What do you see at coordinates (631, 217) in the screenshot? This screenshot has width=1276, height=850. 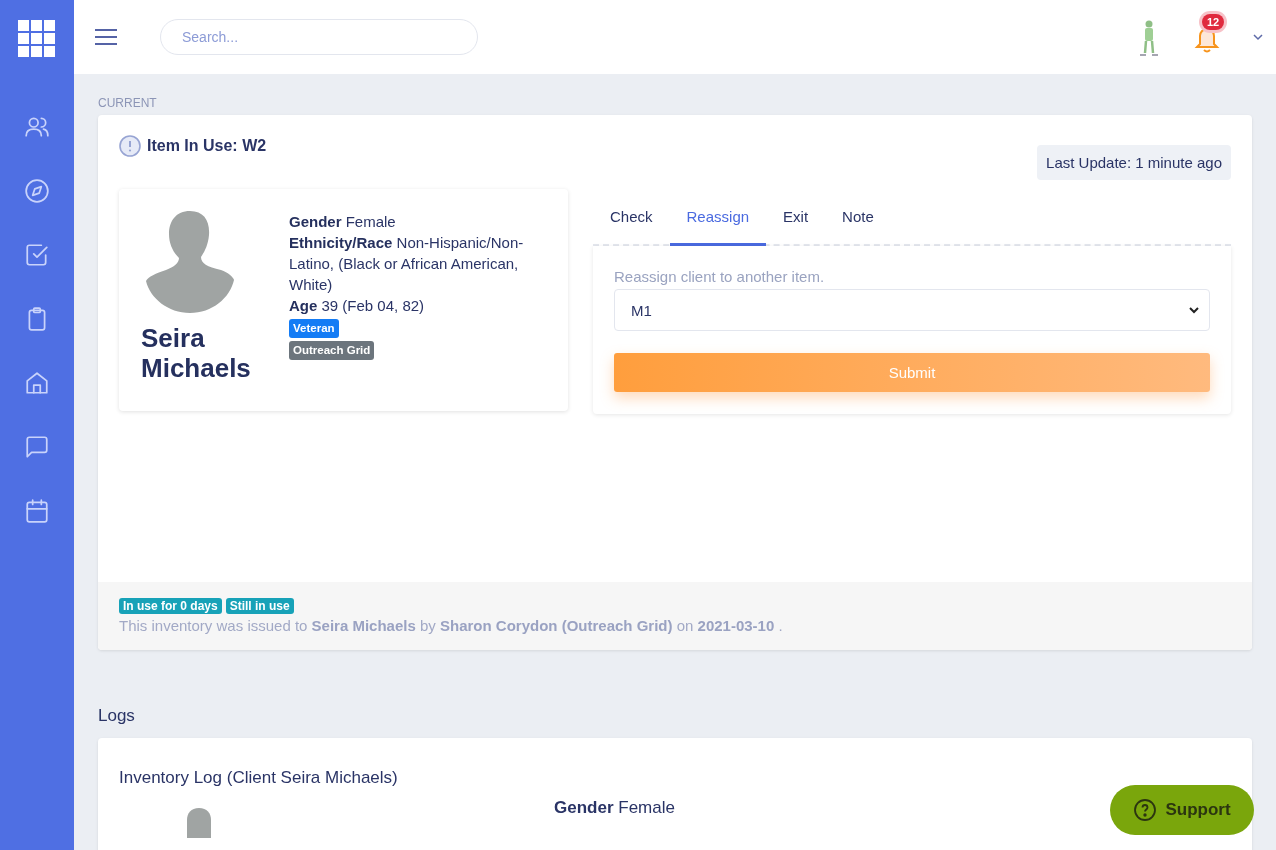 I see `tab: Check` at bounding box center [631, 217].